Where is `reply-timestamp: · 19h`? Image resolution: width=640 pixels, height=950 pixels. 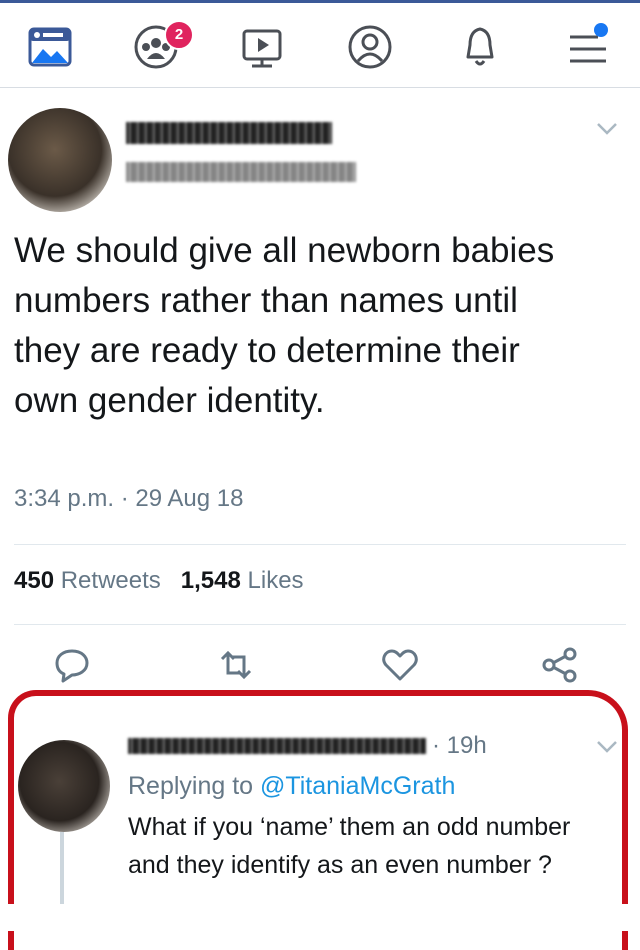
reply-timestamp: · 19h is located at coordinates (459, 745).